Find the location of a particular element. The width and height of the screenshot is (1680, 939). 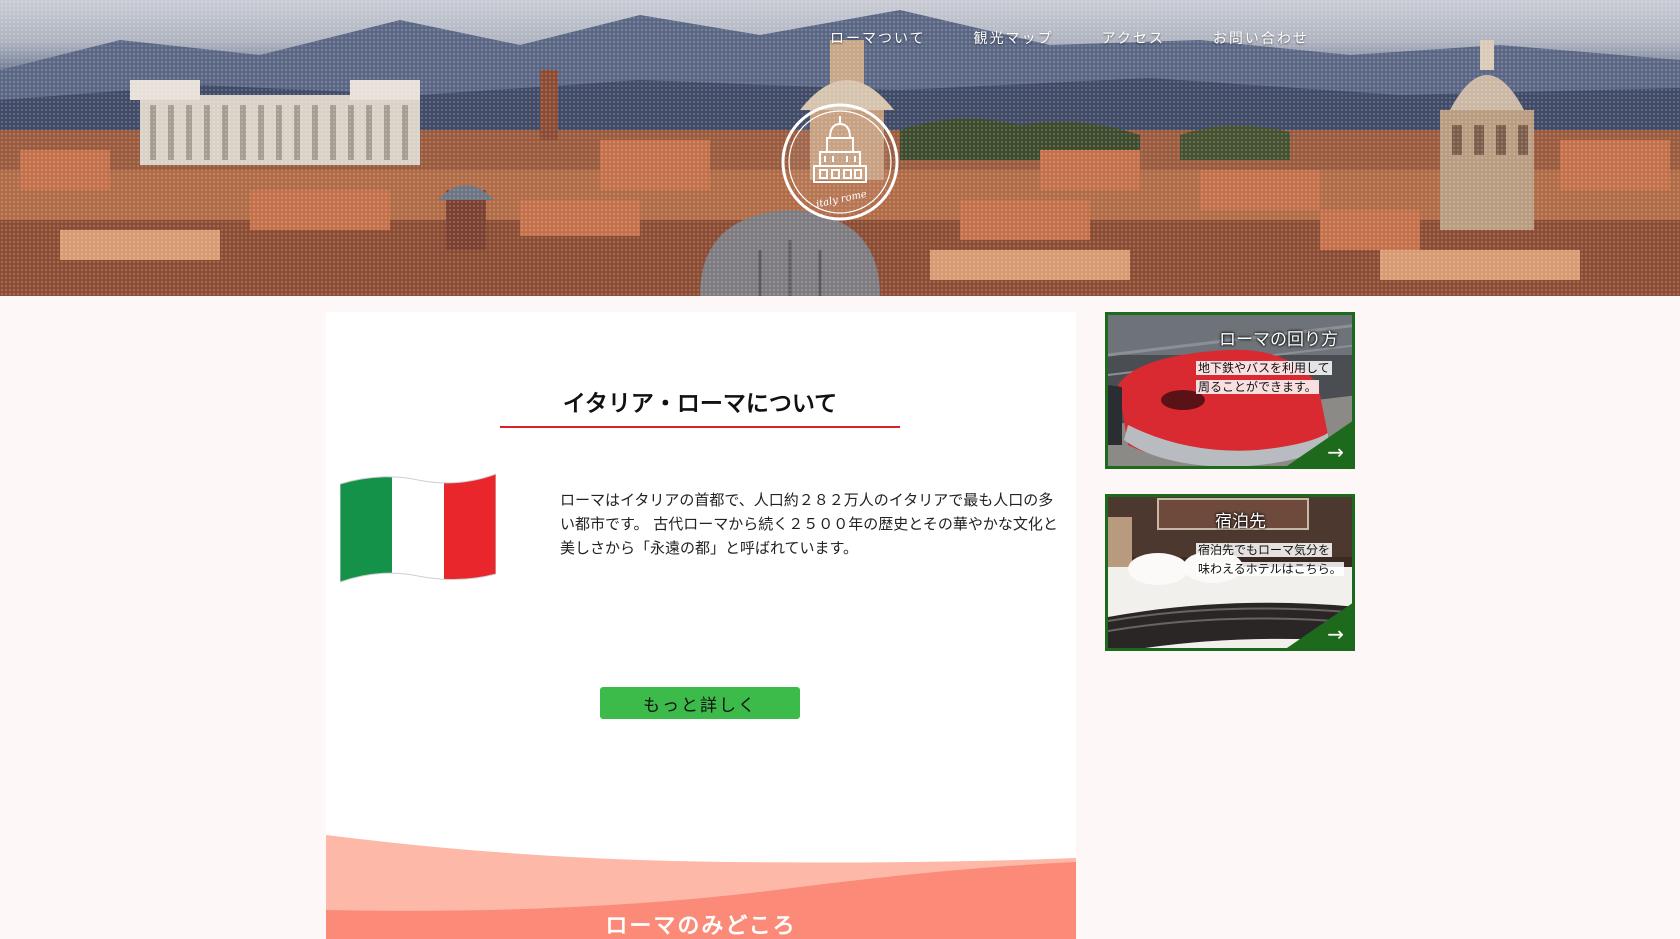

card-accommodation-desc: 宿泊先でもローマ気分を 味わえるホテルはこちら。 is located at coordinates (1270, 559).